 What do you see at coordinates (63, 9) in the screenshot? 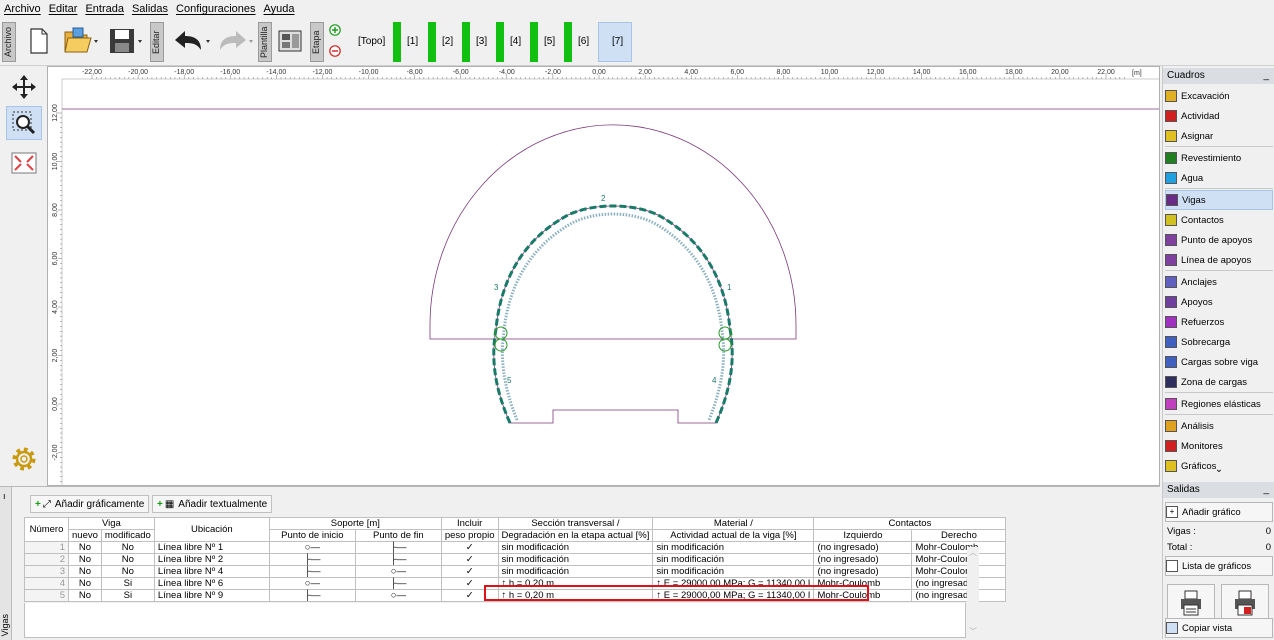
I see `menu-editar: Editar` at bounding box center [63, 9].